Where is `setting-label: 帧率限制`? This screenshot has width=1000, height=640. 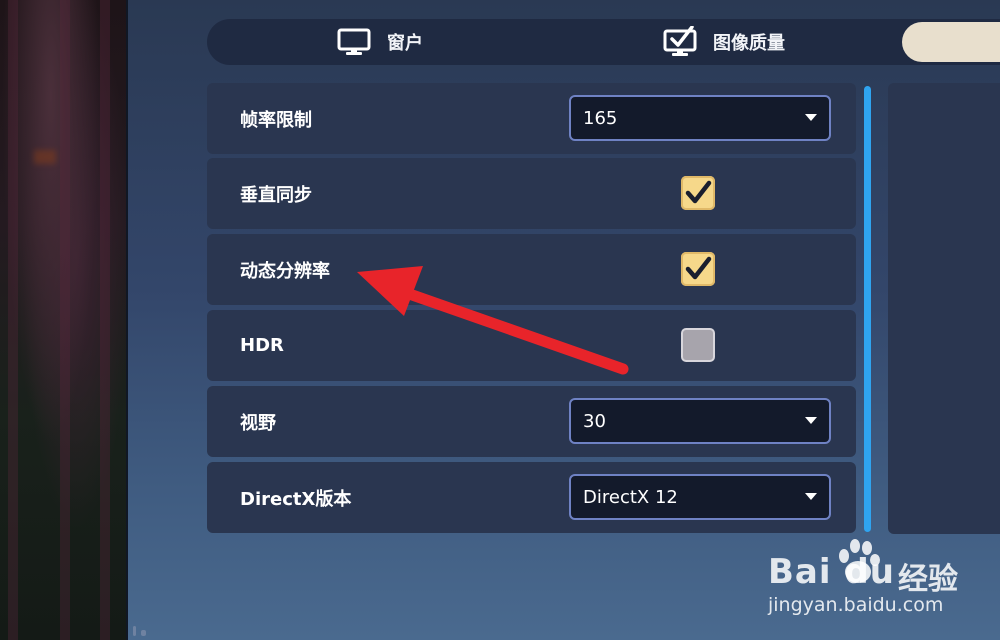
setting-label: 帧率限制 is located at coordinates (276, 120).